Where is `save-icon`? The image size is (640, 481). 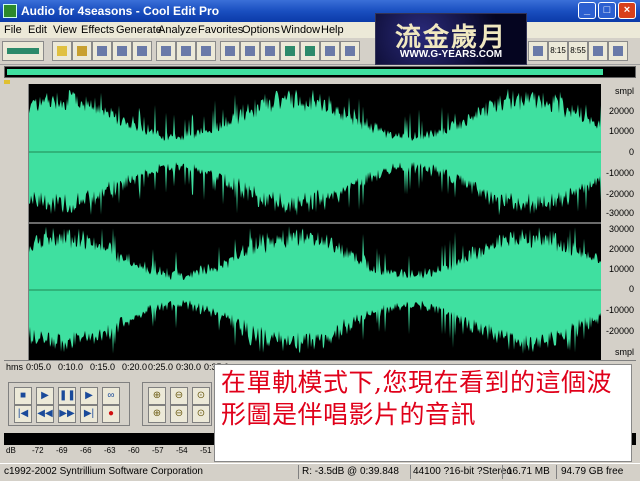
save-icon is located at coordinates (102, 51).